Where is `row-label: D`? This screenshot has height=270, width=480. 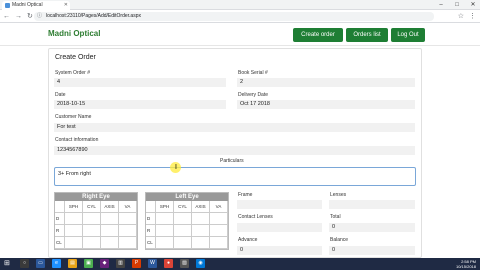
row-label: D is located at coordinates (151, 219).